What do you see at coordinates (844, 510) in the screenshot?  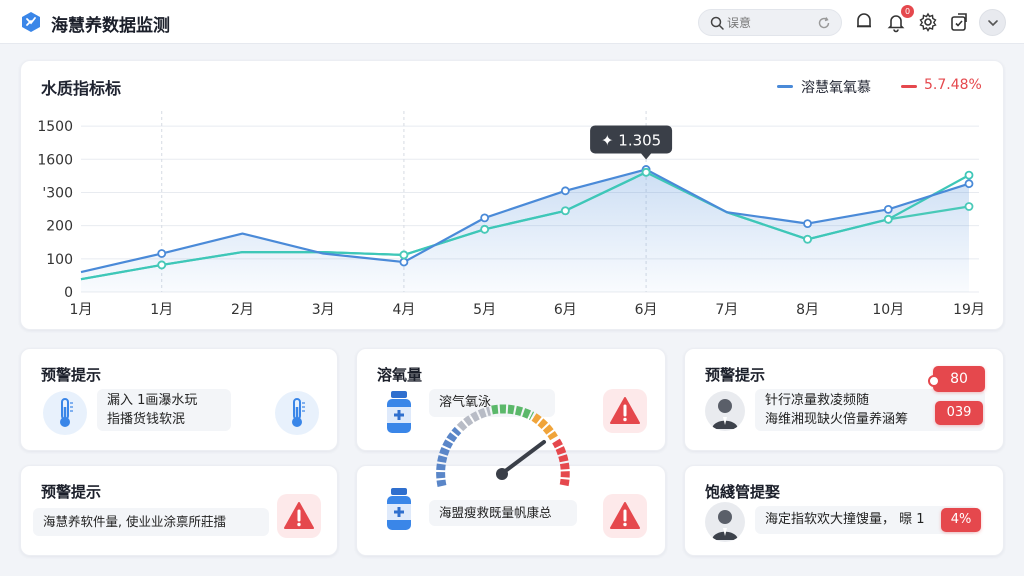 I see `alert-card-pipeline: 饱綫管提娶 海定指软欢大撞馊量， 暻 1 4%` at bounding box center [844, 510].